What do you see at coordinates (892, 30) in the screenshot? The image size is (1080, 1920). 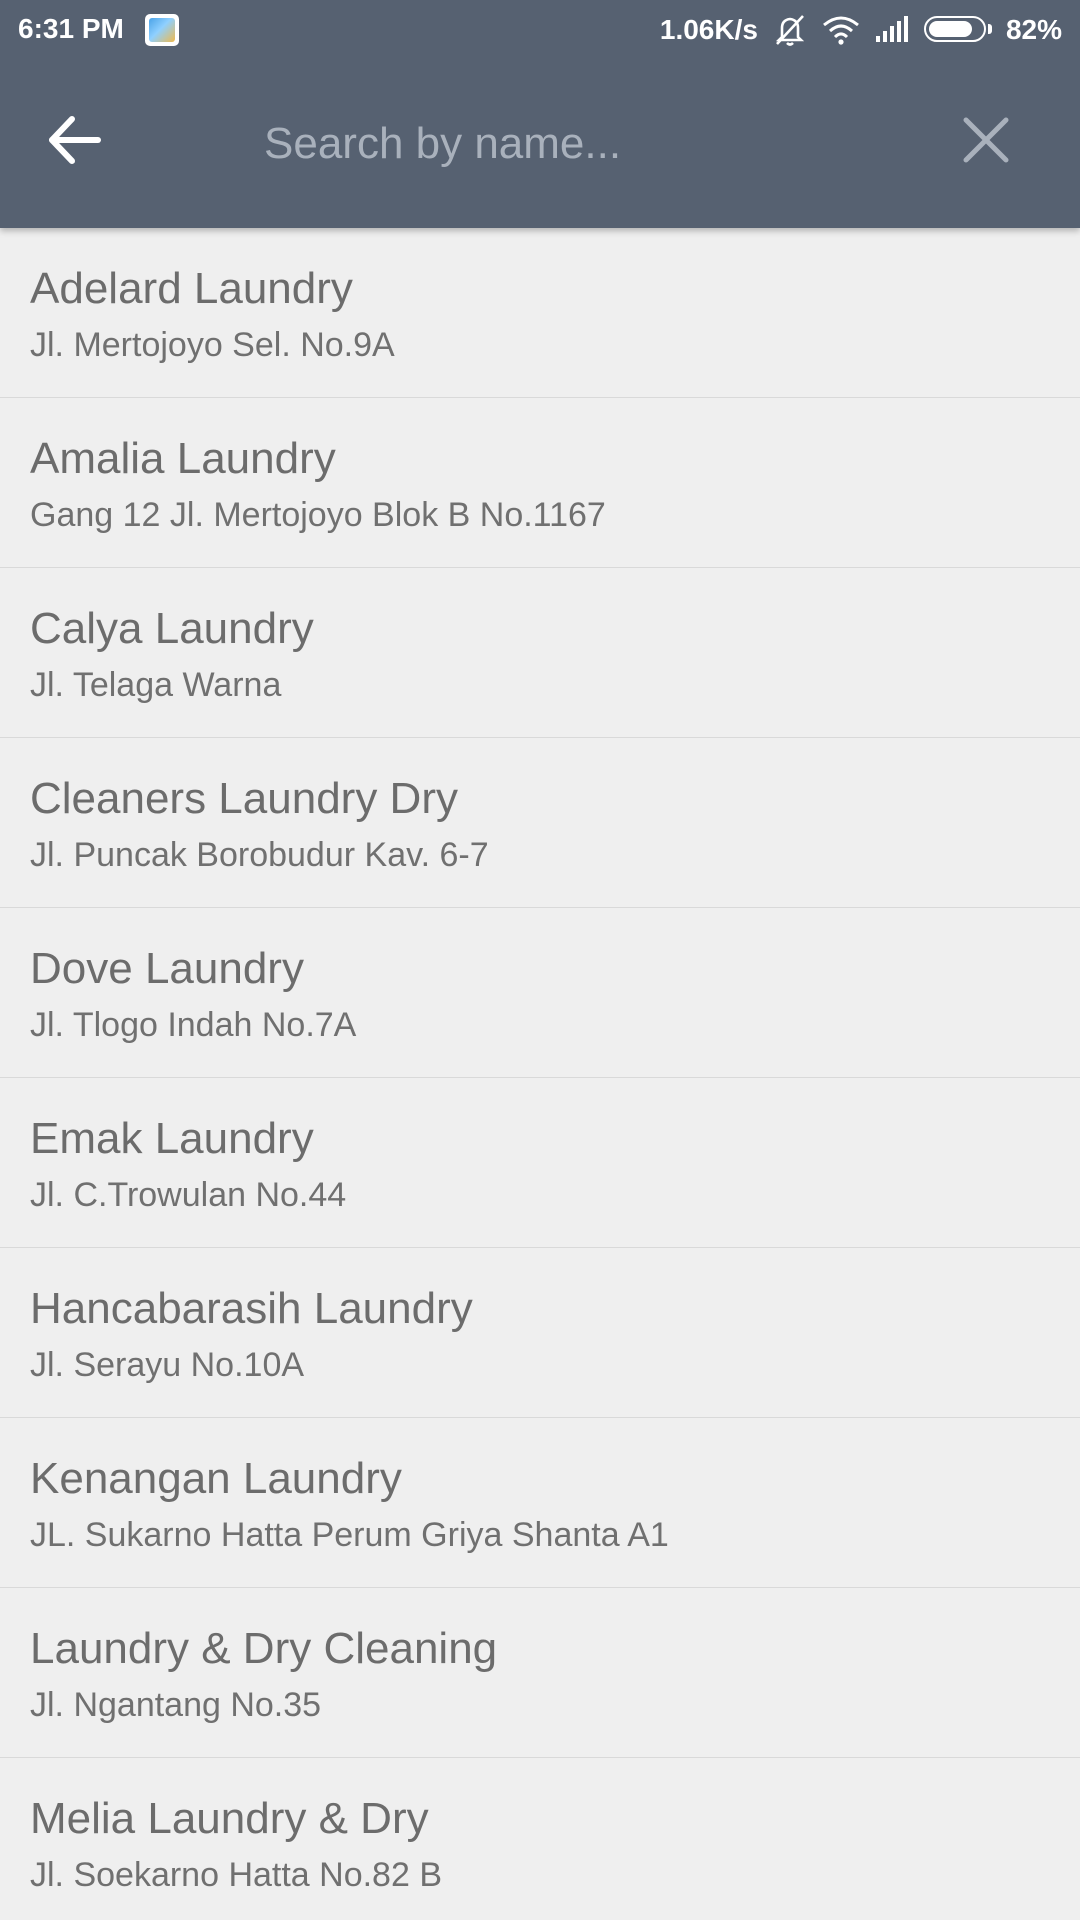 I see `signal-icon` at bounding box center [892, 30].